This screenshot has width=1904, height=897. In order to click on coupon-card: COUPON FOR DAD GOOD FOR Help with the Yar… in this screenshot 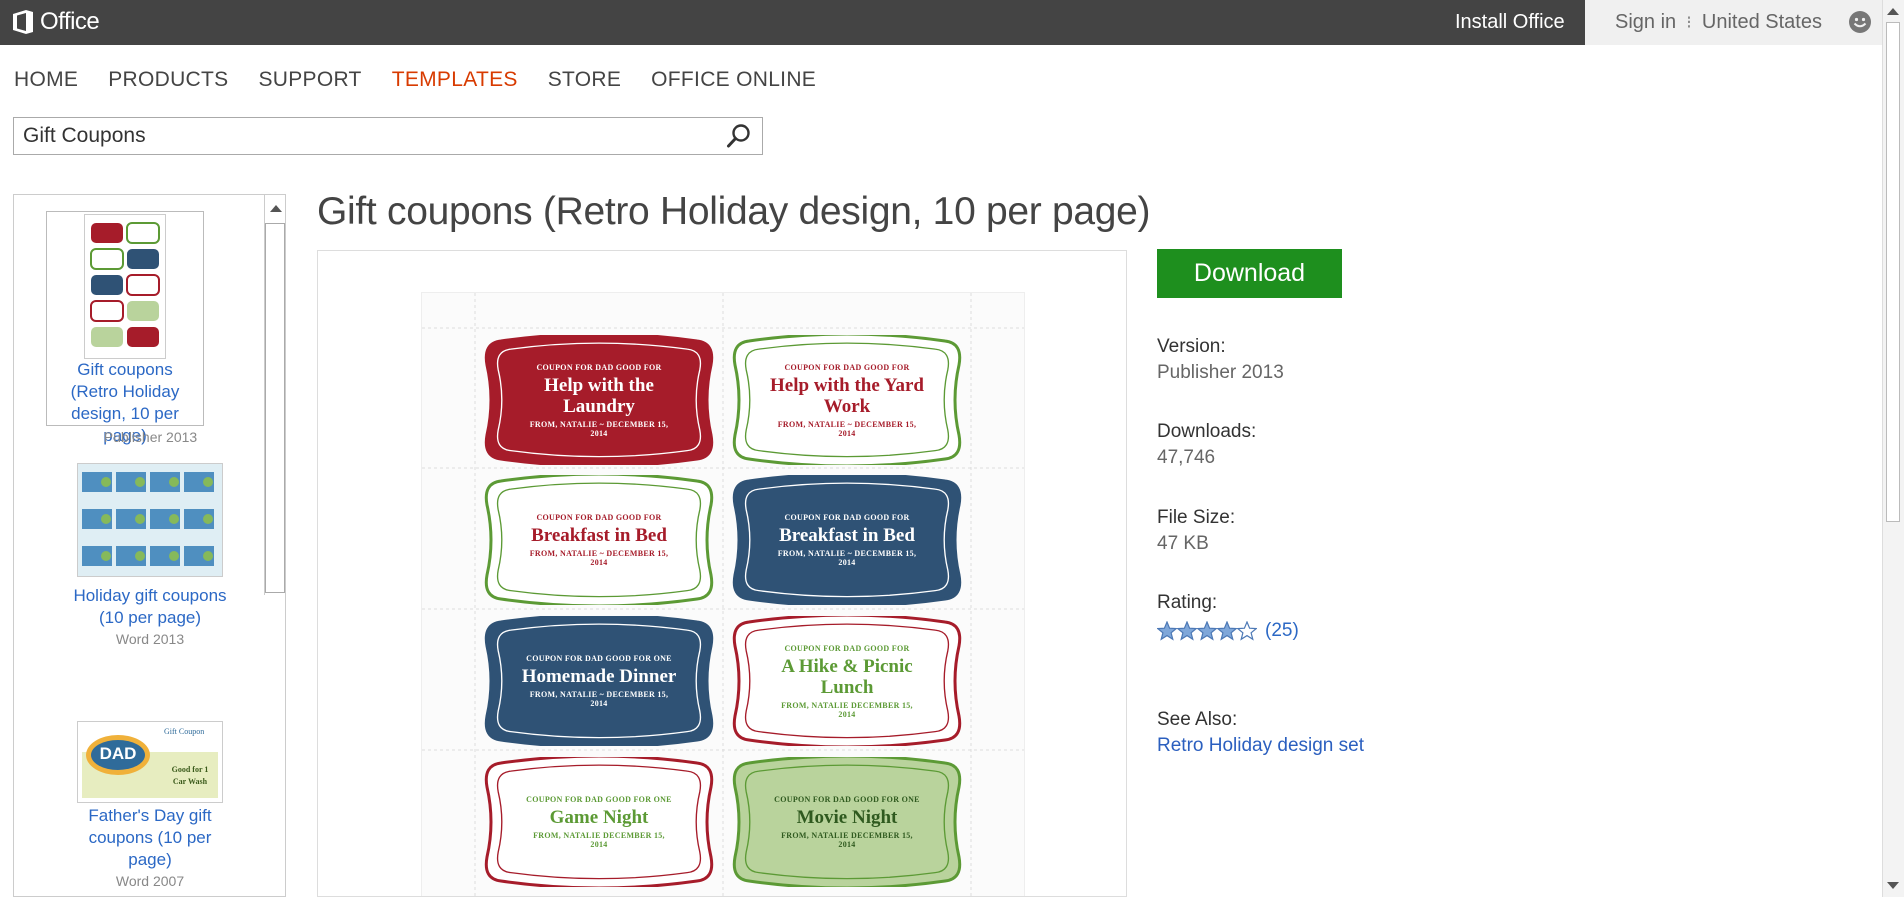, I will do `click(847, 400)`.